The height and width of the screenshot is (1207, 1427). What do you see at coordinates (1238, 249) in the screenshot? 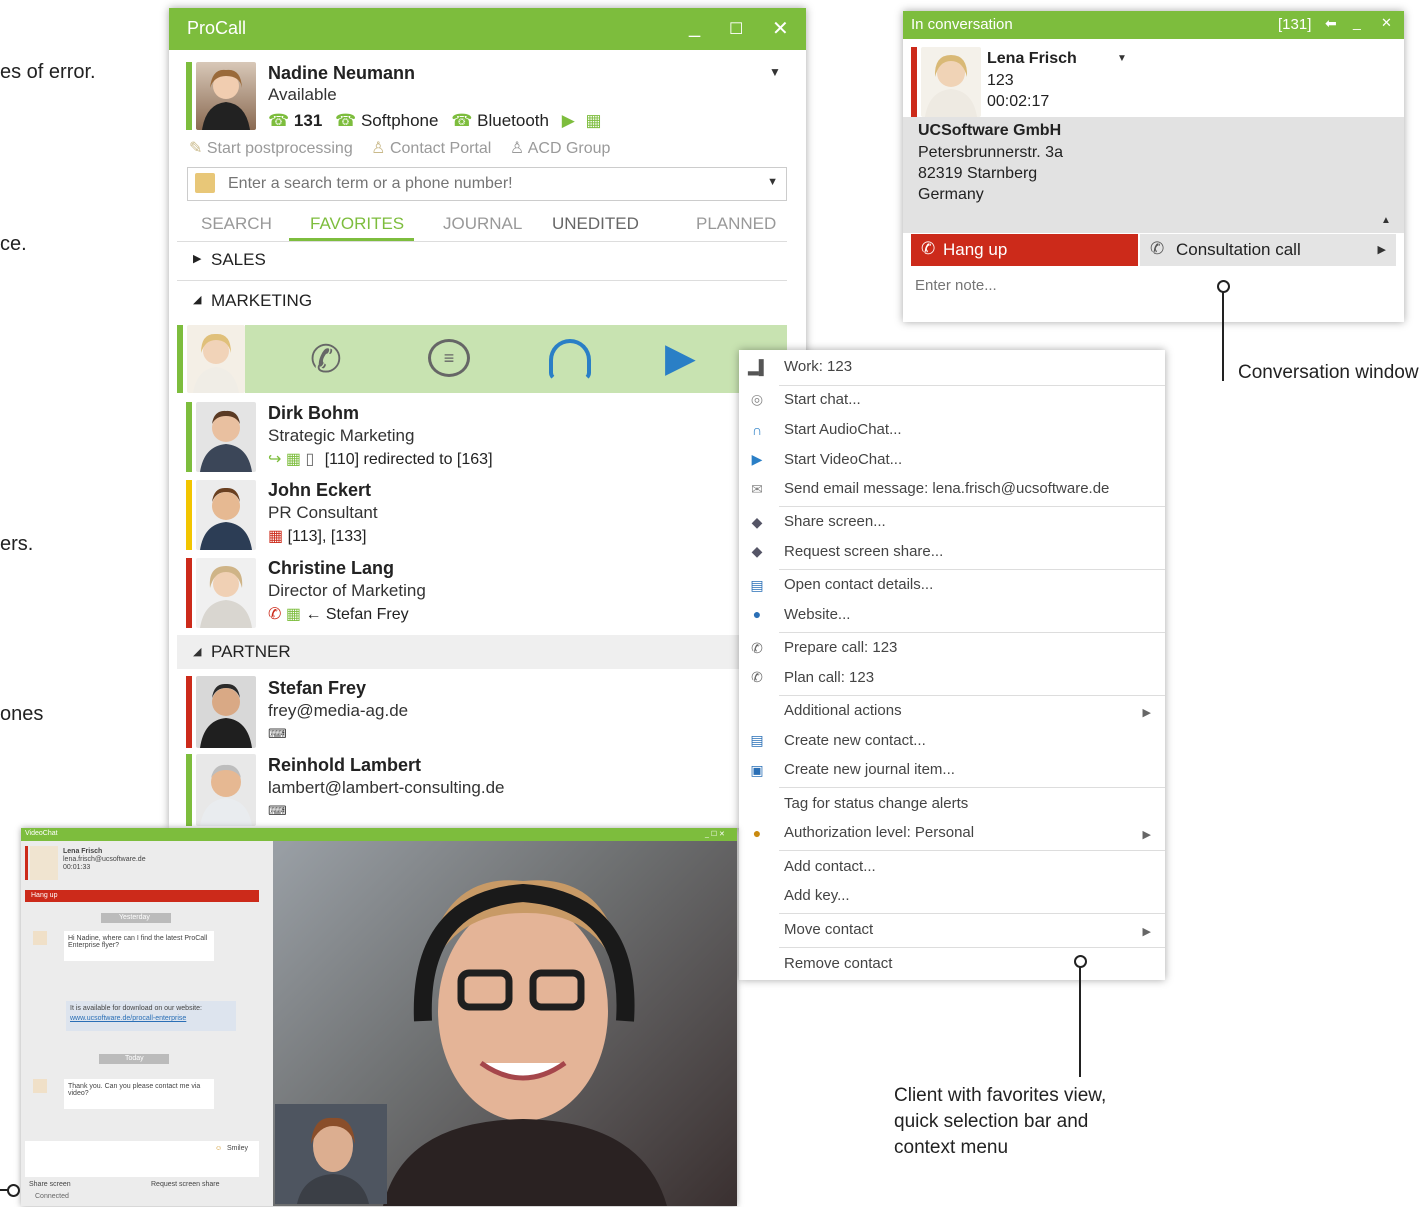
I see `consultation-label: Consultation call` at bounding box center [1238, 249].